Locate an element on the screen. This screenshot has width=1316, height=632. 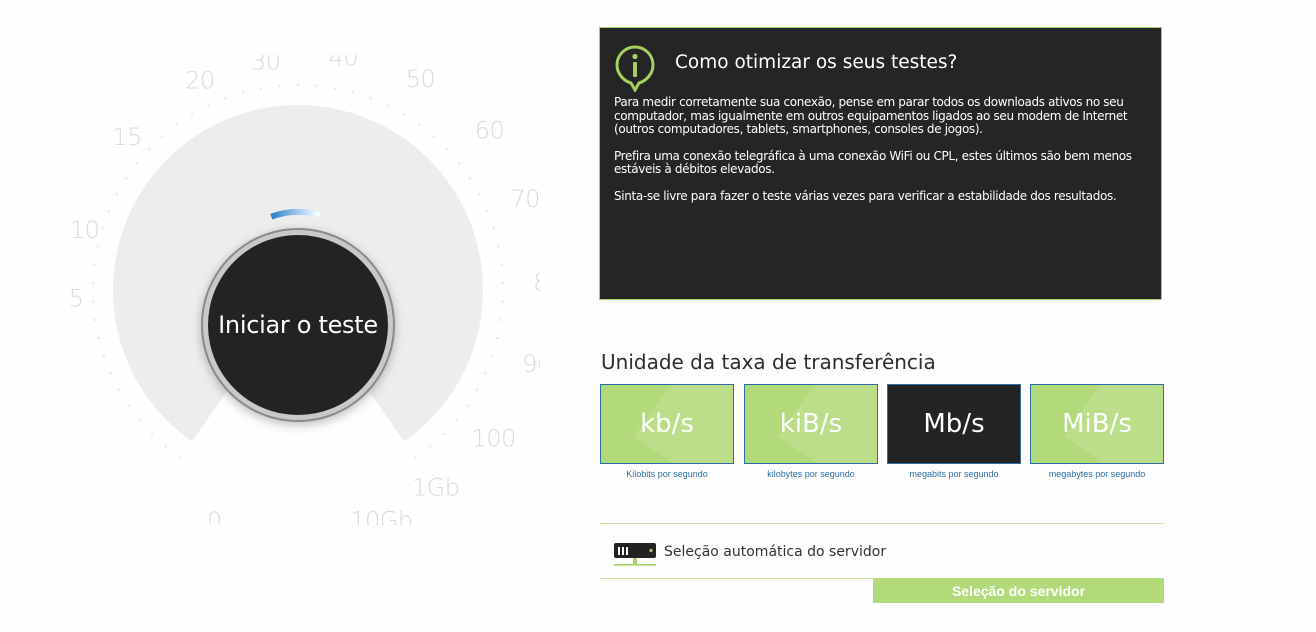
gauge-tick-label: 20 is located at coordinates (200, 81).